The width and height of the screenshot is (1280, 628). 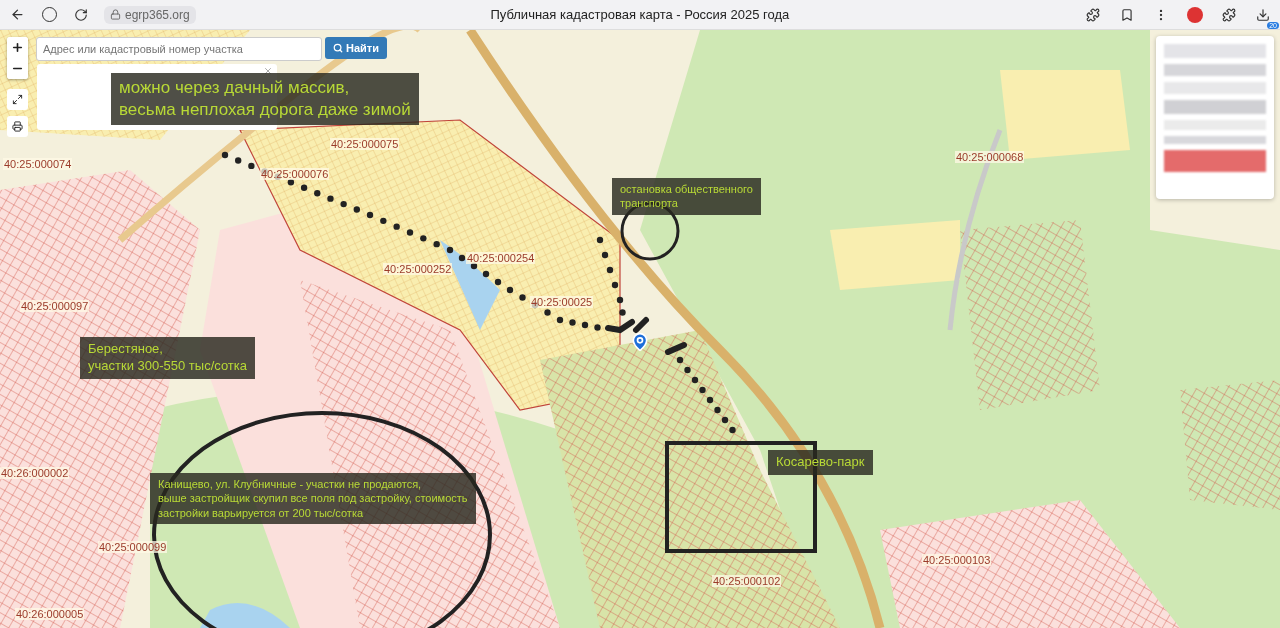 What do you see at coordinates (365, 144) in the screenshot?
I see `cadastral-number: 40:25:000075` at bounding box center [365, 144].